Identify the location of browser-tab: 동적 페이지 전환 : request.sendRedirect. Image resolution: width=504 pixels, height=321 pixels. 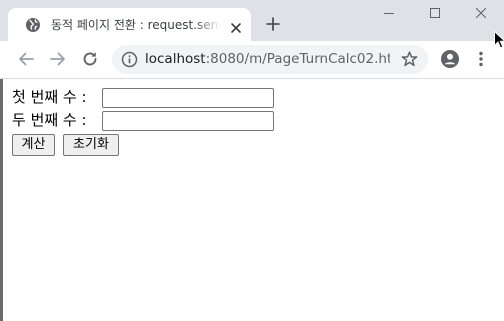
(129, 24).